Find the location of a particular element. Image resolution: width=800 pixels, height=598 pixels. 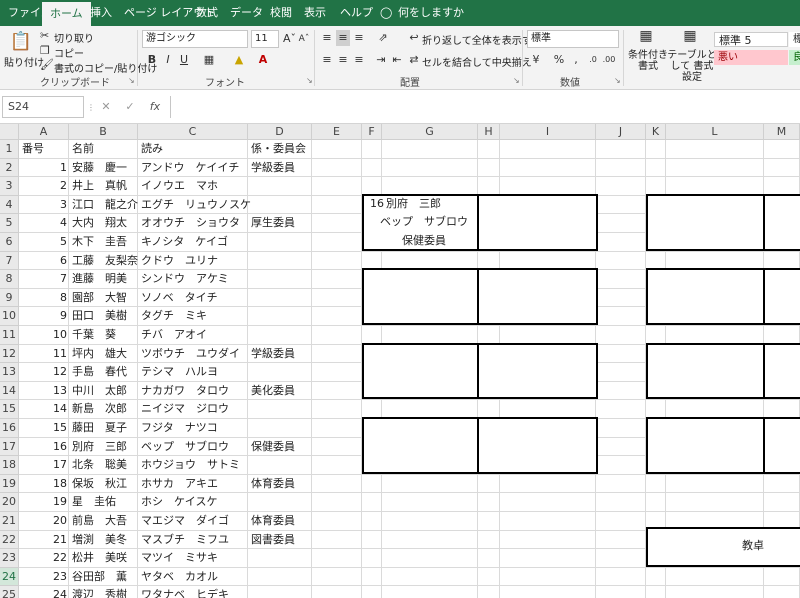

cell-name: 進藤 明美 is located at coordinates (99, 279).